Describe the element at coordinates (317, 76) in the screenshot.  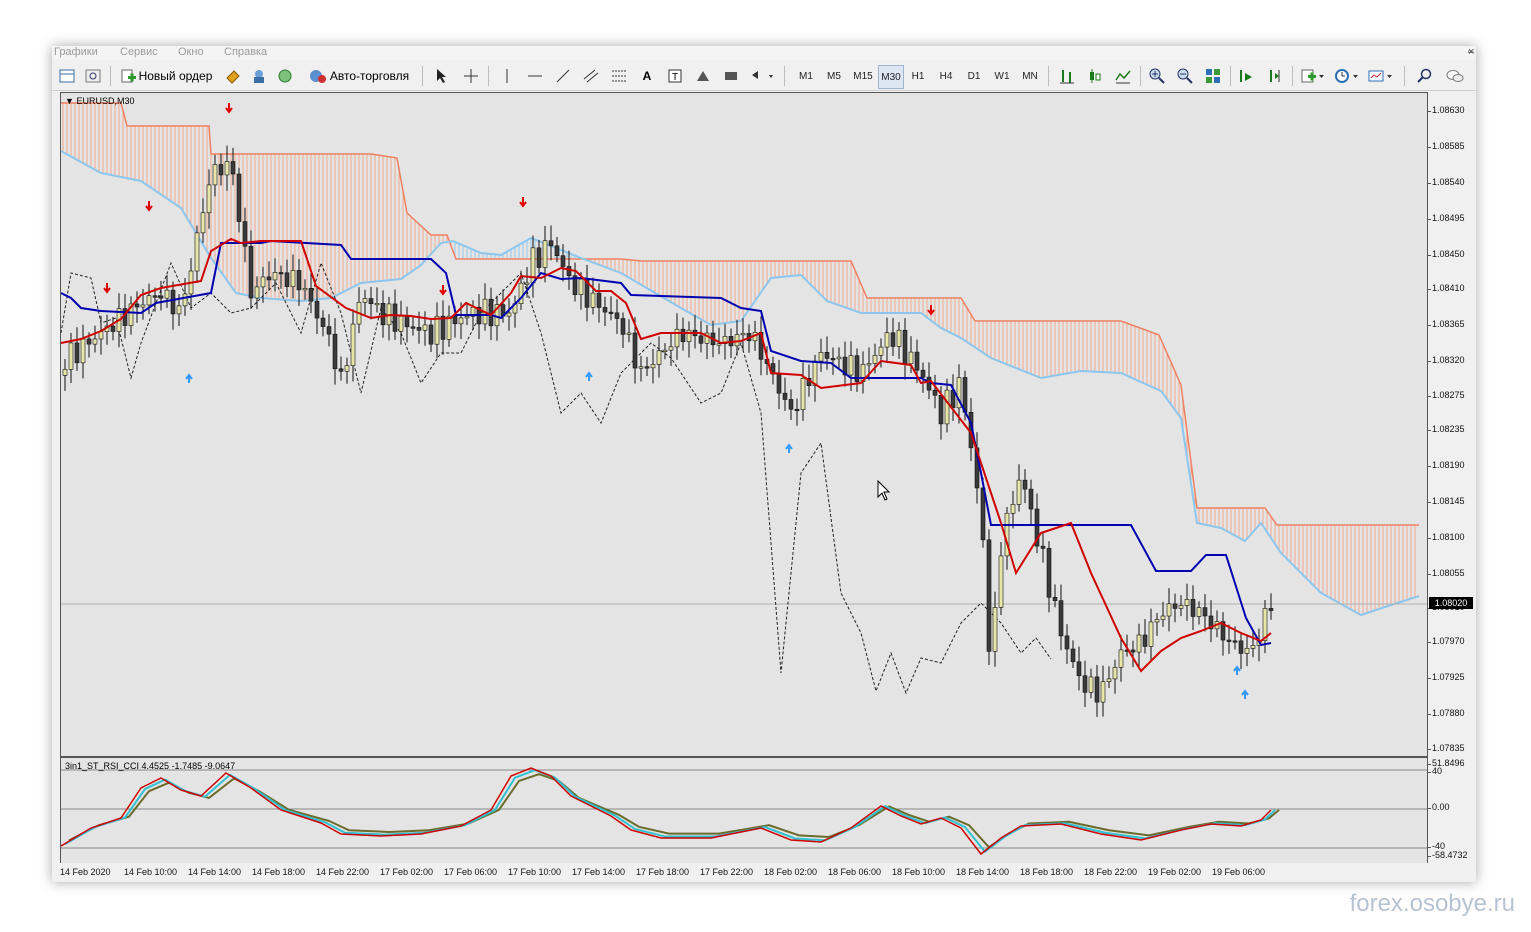
I see `autotrading-icon` at that location.